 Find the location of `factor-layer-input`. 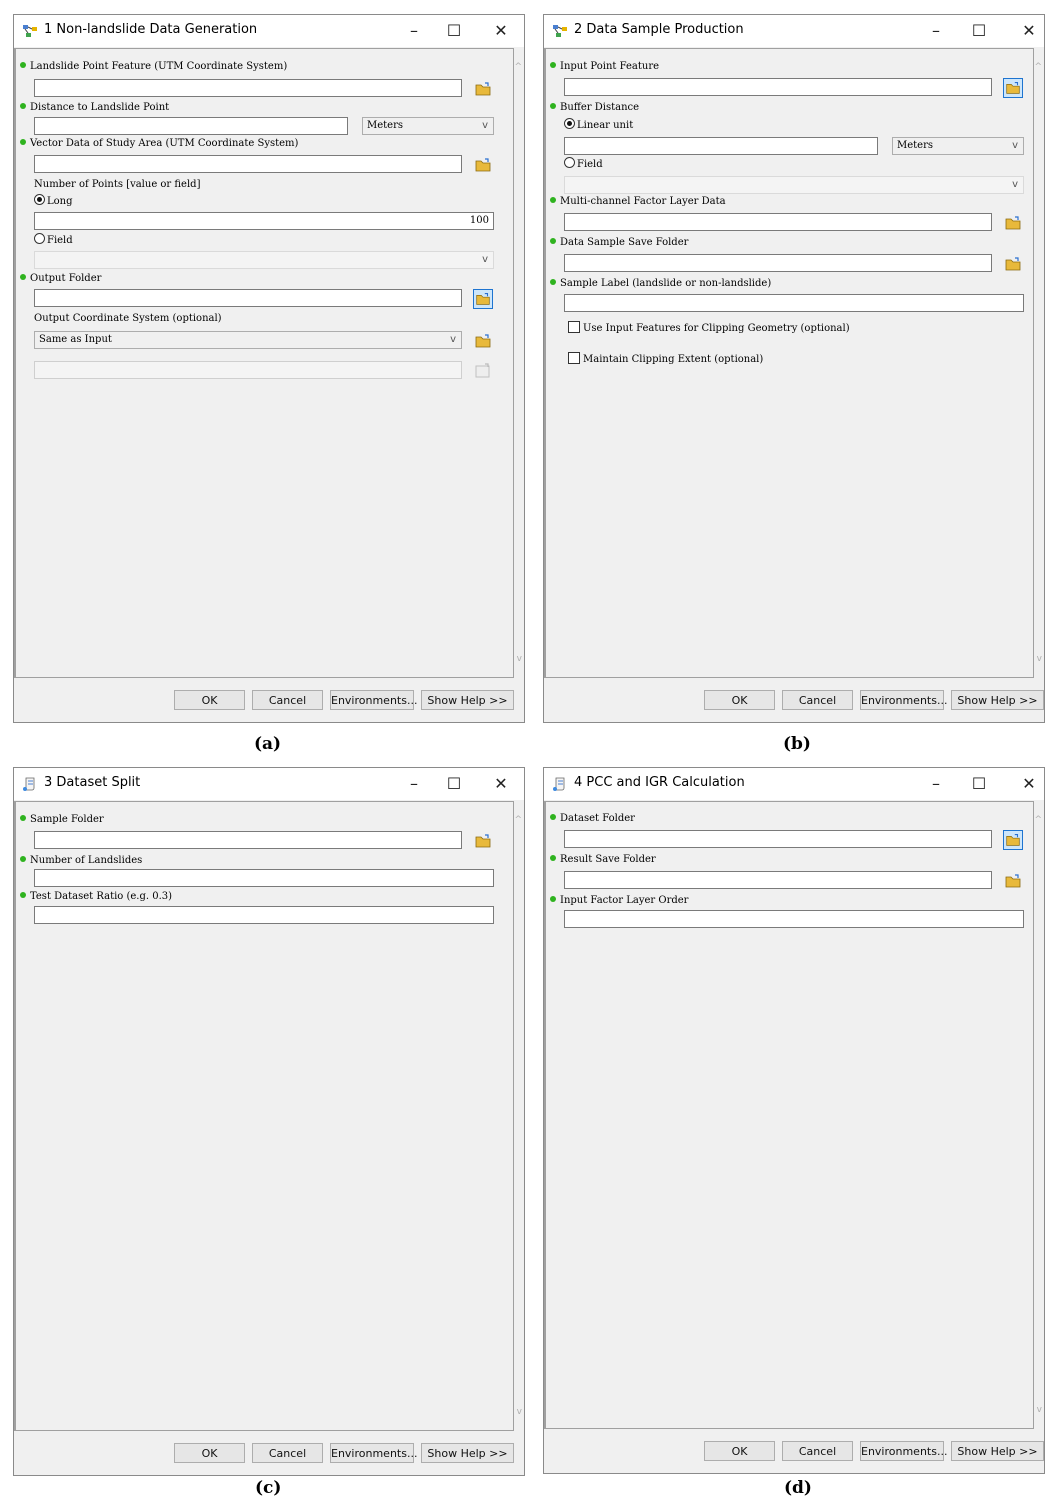

factor-layer-input is located at coordinates (778, 222).